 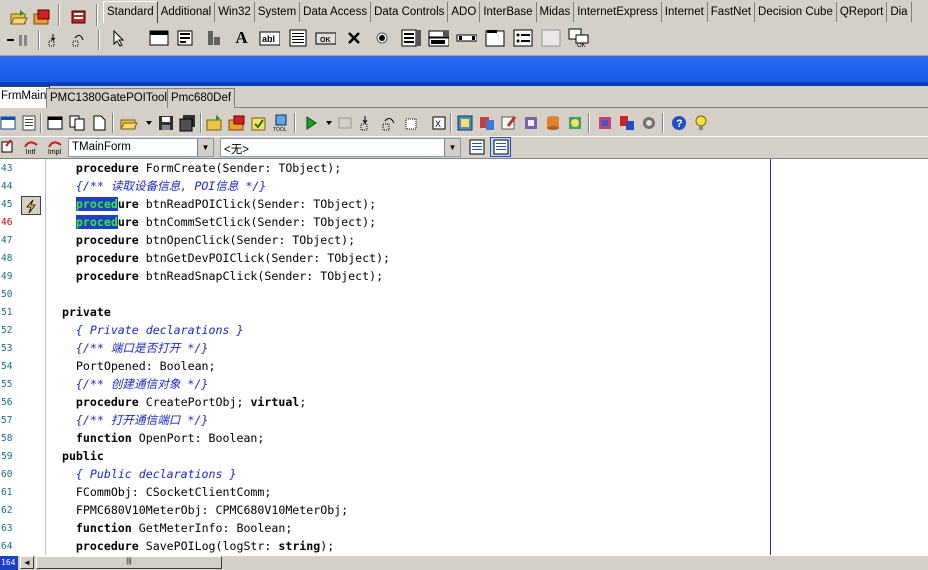 What do you see at coordinates (522, 38) in the screenshot?
I see `radiogroup-icon` at bounding box center [522, 38].